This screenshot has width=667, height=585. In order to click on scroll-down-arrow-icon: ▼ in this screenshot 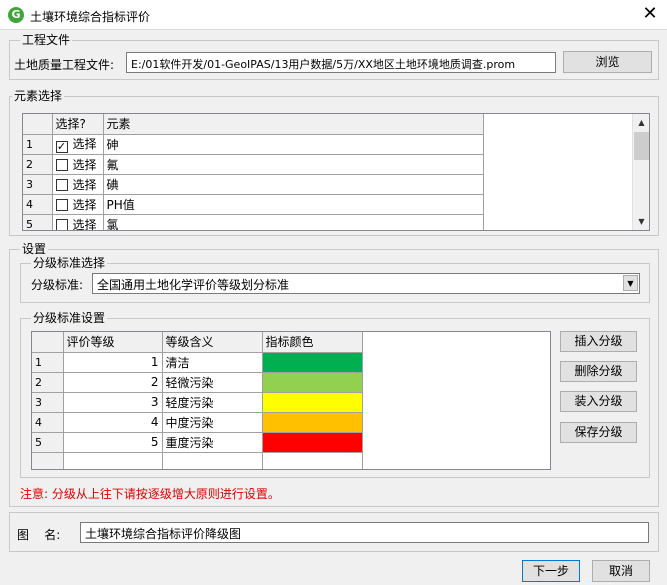, I will do `click(641, 221)`.